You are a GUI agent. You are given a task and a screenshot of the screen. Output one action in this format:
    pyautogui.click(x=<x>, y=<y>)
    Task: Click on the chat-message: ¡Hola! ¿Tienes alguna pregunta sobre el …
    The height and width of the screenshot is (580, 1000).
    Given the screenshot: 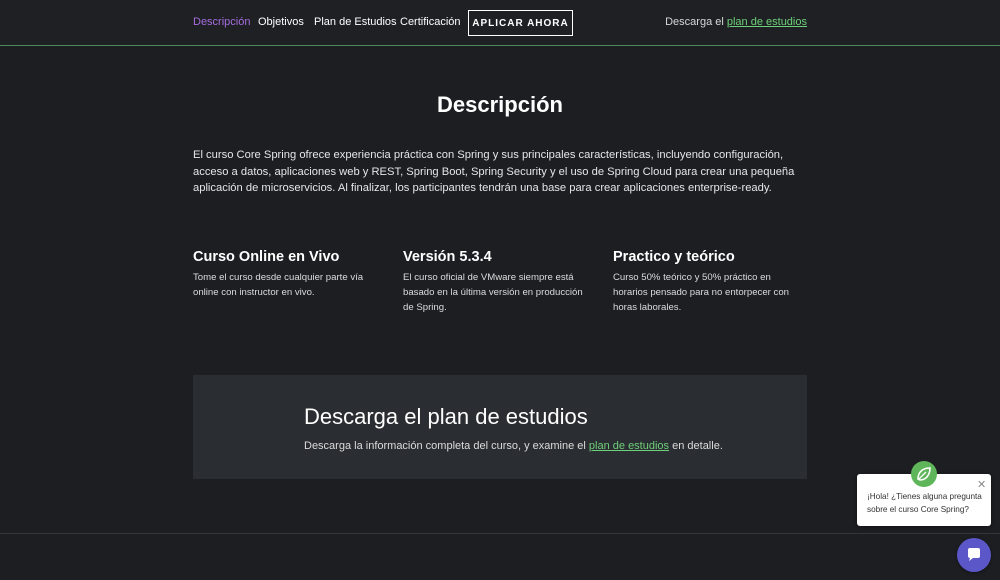 What is the action you would take?
    pyautogui.click(x=924, y=503)
    